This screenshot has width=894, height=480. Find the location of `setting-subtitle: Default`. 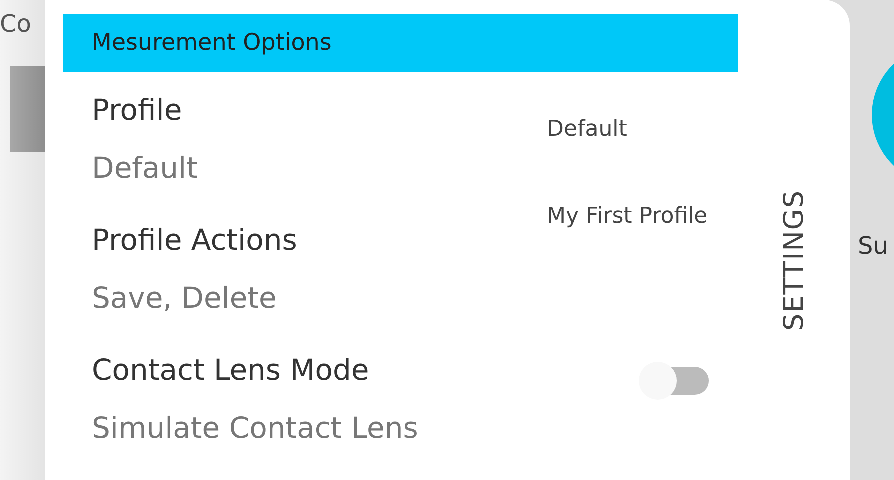

setting-subtitle: Default is located at coordinates (145, 168).